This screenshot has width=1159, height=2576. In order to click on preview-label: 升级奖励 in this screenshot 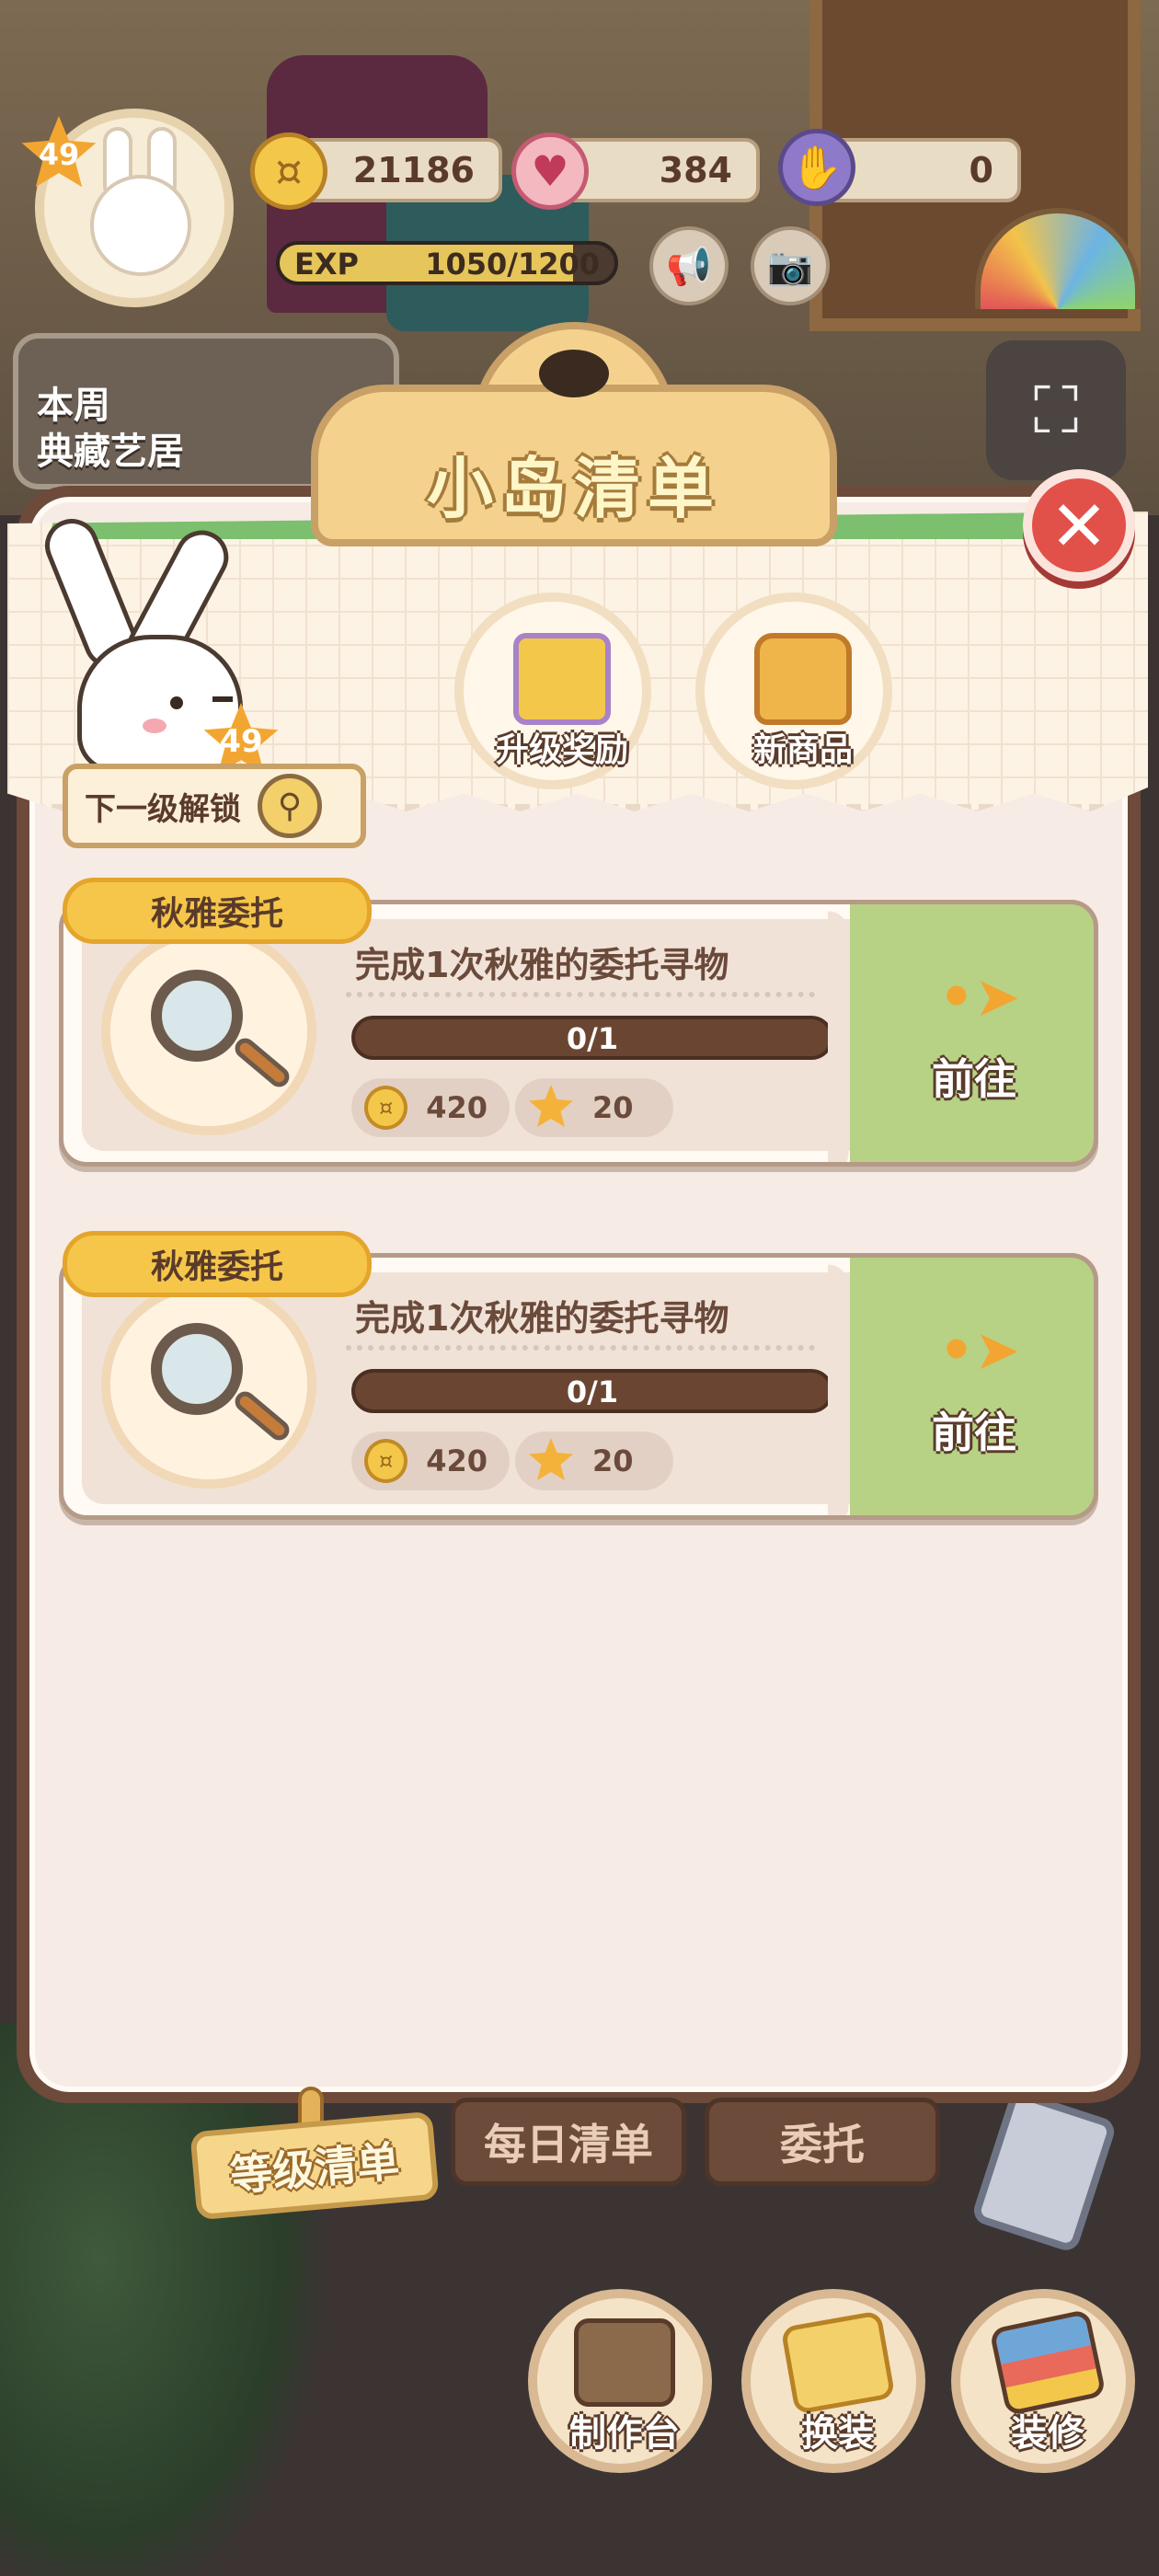, I will do `click(561, 750)`.